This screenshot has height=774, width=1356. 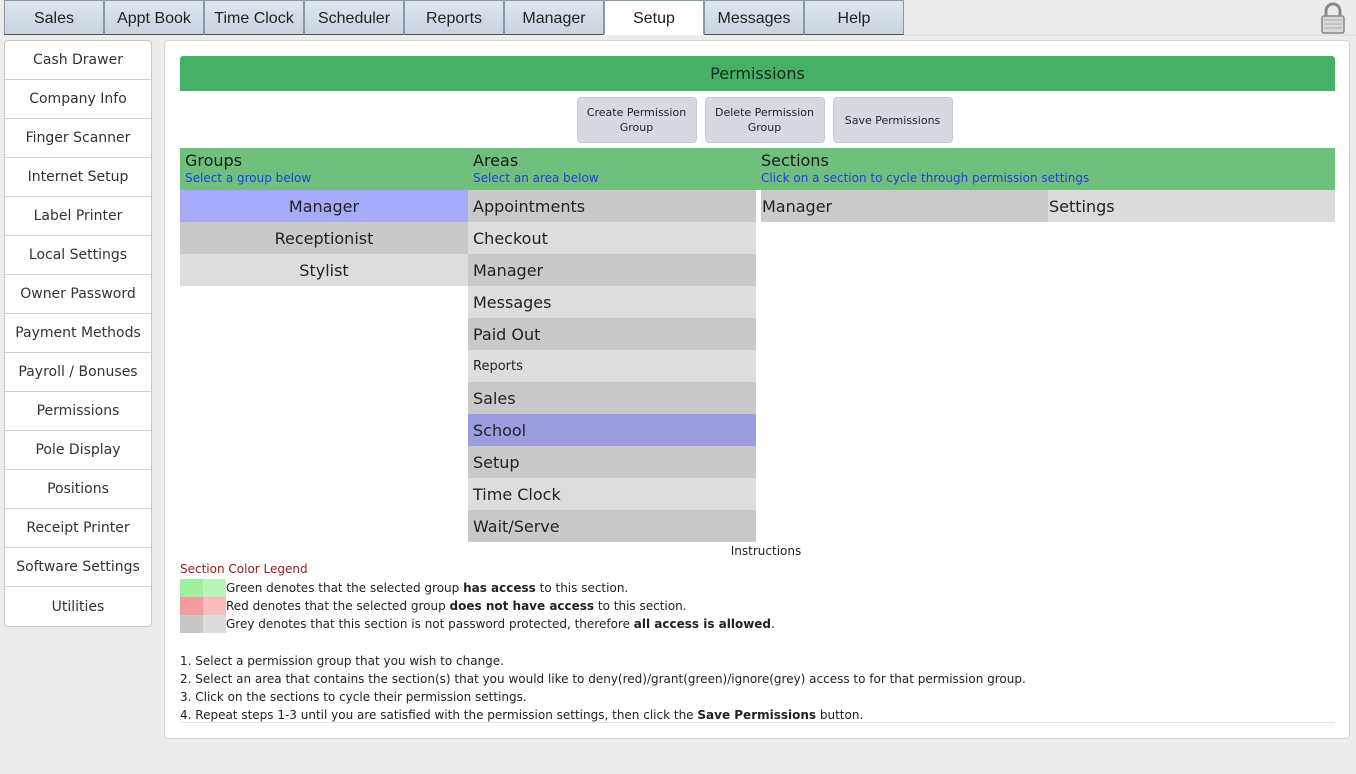 What do you see at coordinates (78, 177) in the screenshot?
I see `sidebar-item-internet-setup: Internet Setup` at bounding box center [78, 177].